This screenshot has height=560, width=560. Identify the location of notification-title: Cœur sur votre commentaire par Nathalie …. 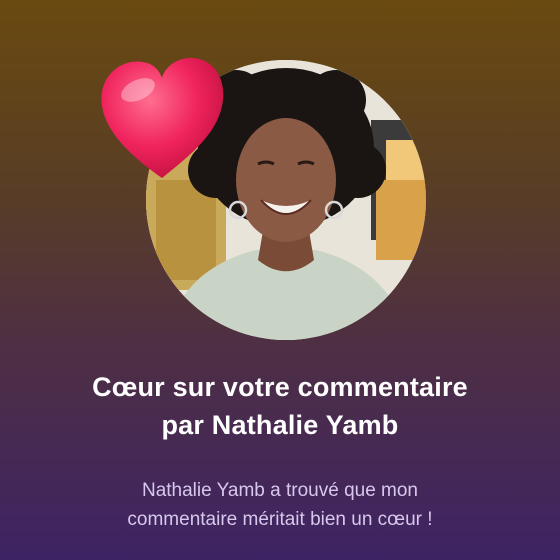
(280, 406).